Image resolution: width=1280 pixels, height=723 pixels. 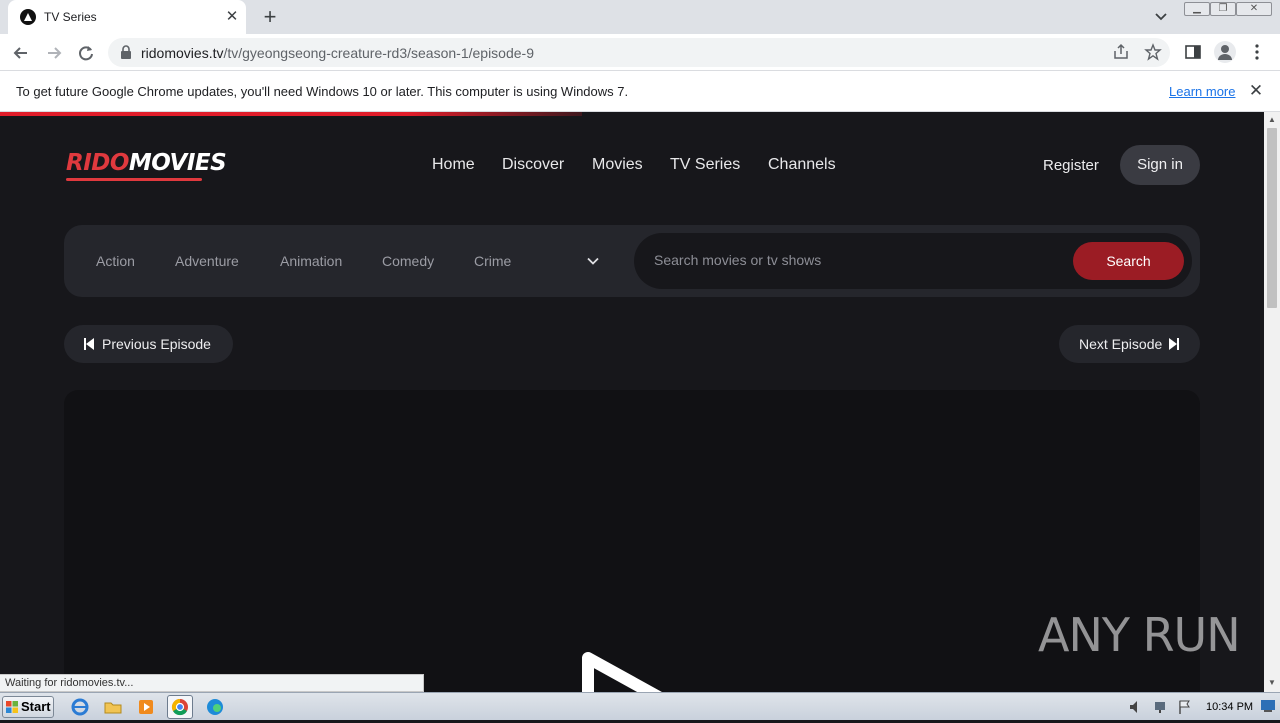 What do you see at coordinates (533, 165) in the screenshot?
I see `nav-discover: Discover` at bounding box center [533, 165].